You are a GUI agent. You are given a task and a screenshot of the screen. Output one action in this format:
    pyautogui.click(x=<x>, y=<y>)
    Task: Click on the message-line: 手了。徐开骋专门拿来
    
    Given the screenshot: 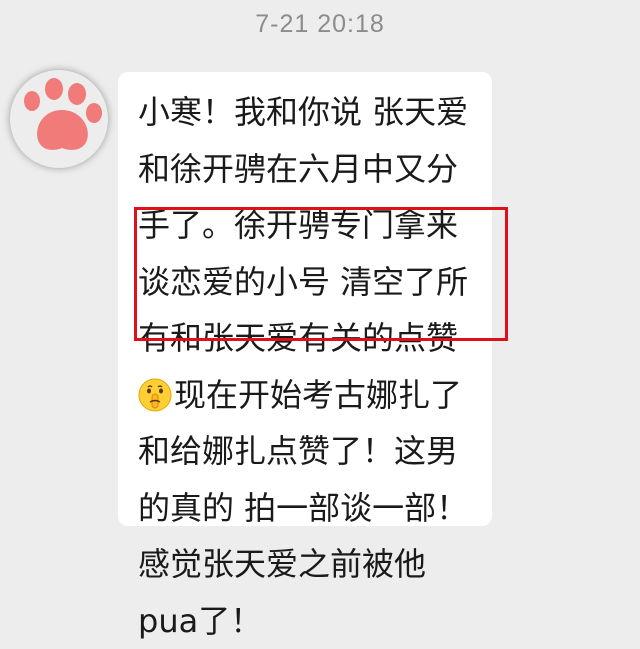 What is the action you would take?
    pyautogui.click(x=318, y=225)
    